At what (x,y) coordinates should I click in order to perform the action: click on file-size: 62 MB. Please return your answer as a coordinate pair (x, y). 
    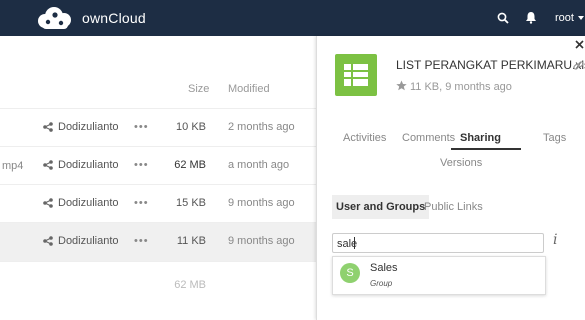
    Looking at the image, I should click on (190, 165).